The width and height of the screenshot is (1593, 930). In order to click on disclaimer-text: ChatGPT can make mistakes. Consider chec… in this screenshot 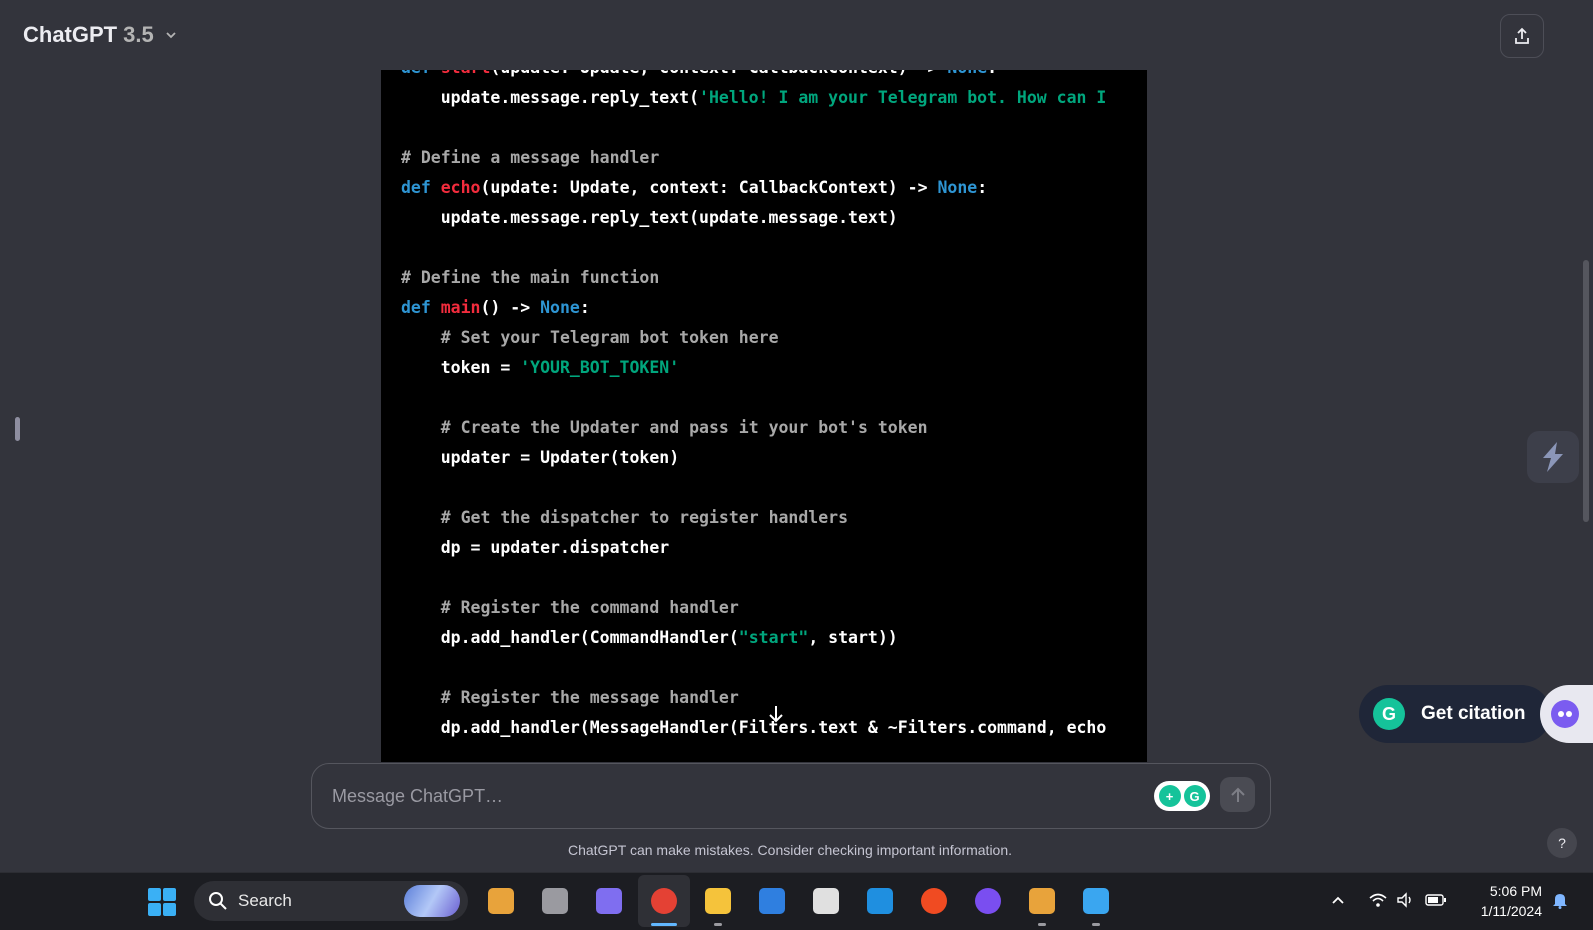, I will do `click(790, 850)`.